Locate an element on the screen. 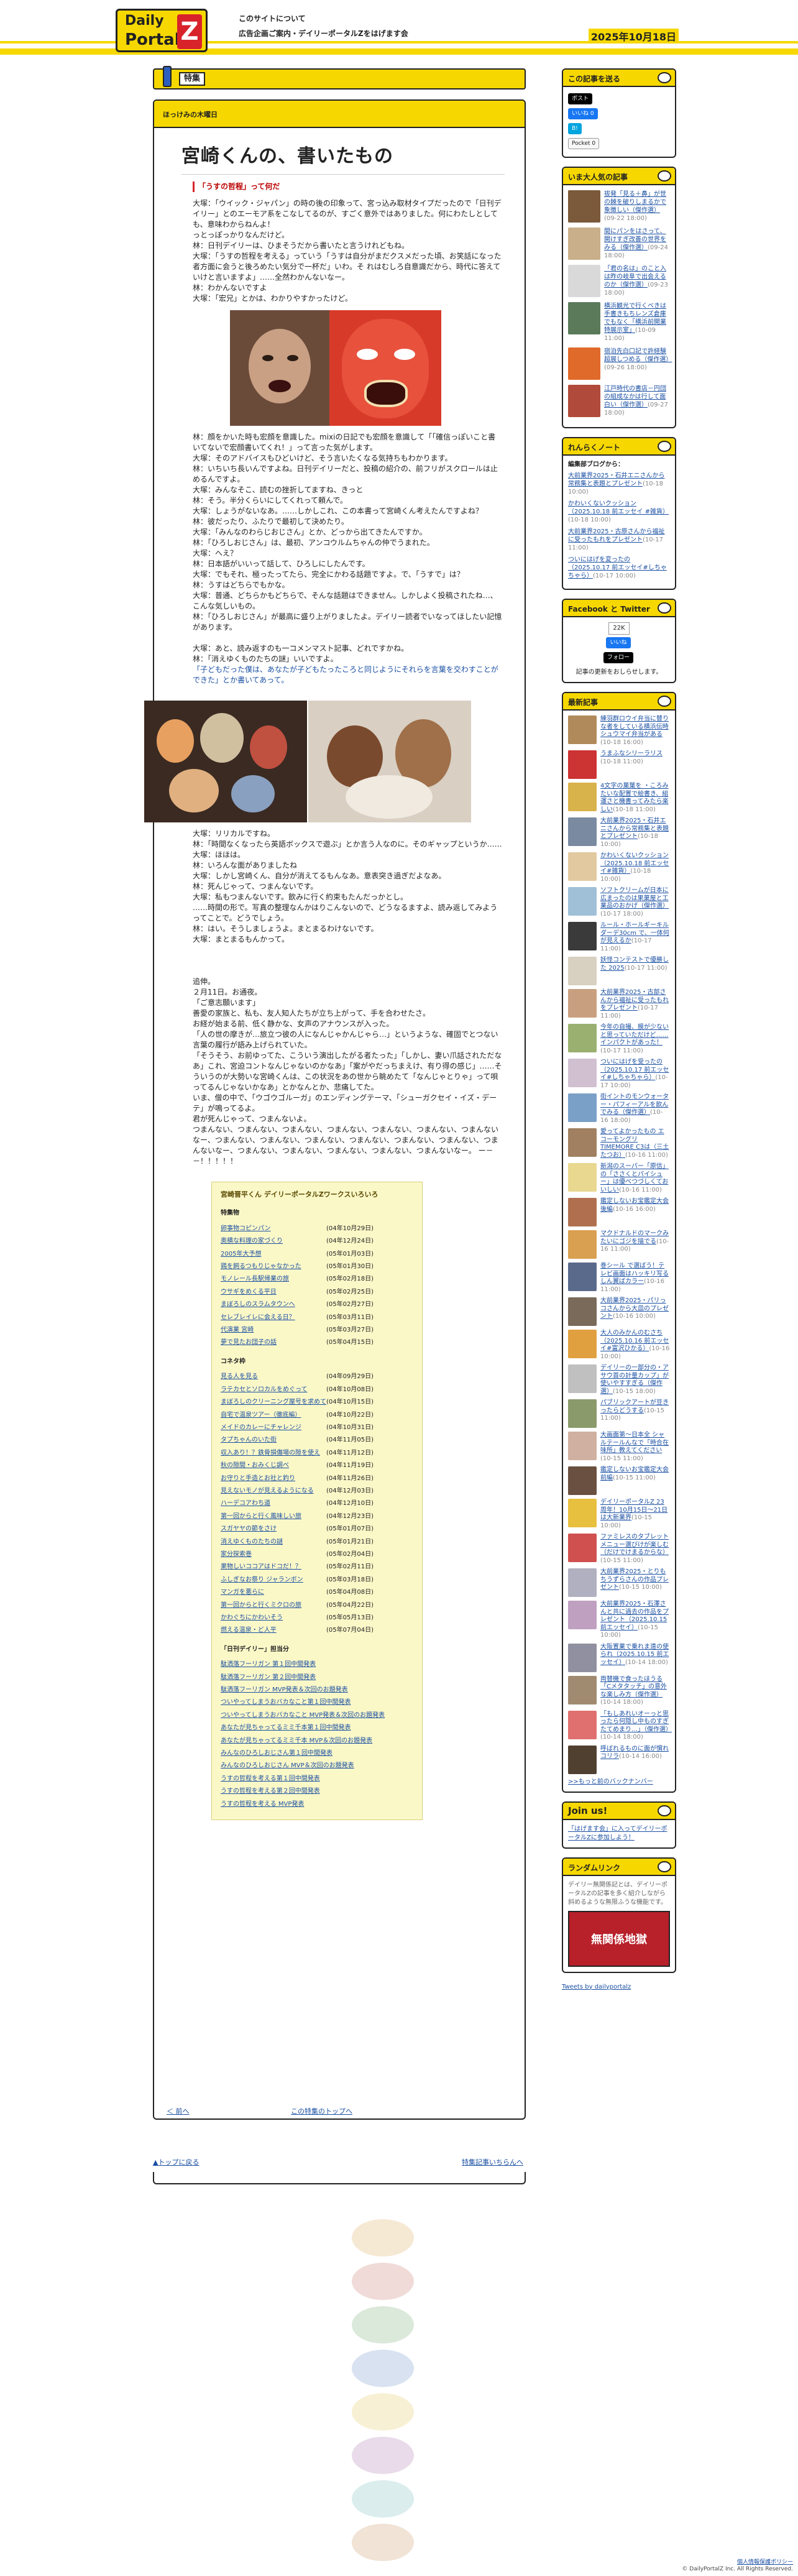 The image size is (798, 2576). popular-item: 江戸時代の書店－円団の組成なかは行して面白い（傑作選）(09-27 18:00) is located at coordinates (619, 401).